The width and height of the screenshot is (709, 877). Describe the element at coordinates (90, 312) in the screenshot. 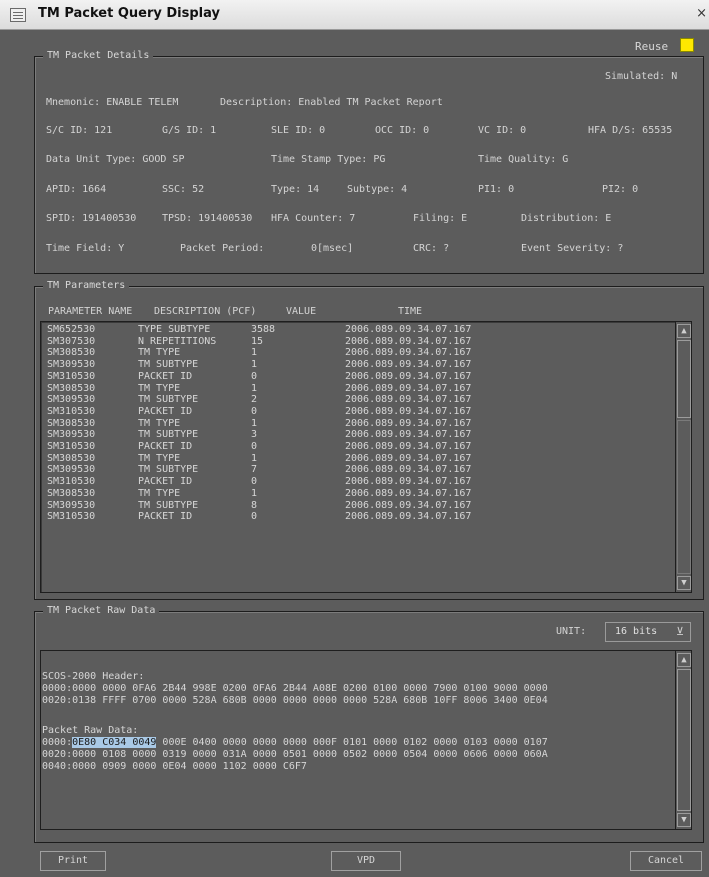

I see `column-header-parameter-name: PARAMETER NAME` at that location.